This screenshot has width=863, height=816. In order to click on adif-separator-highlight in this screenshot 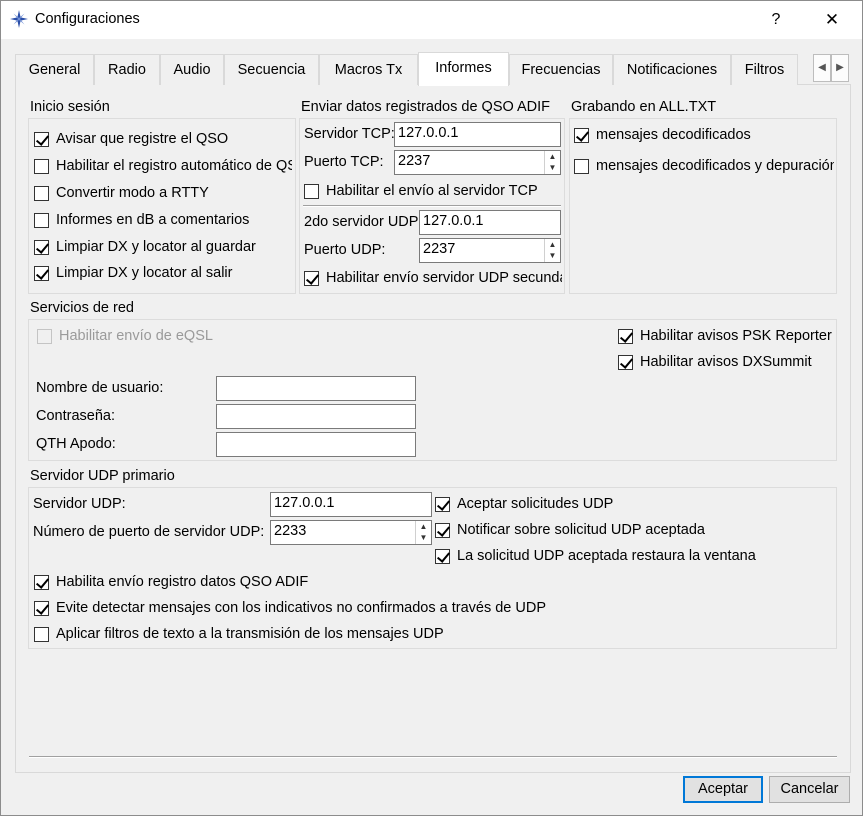, I will do `click(432, 206)`.